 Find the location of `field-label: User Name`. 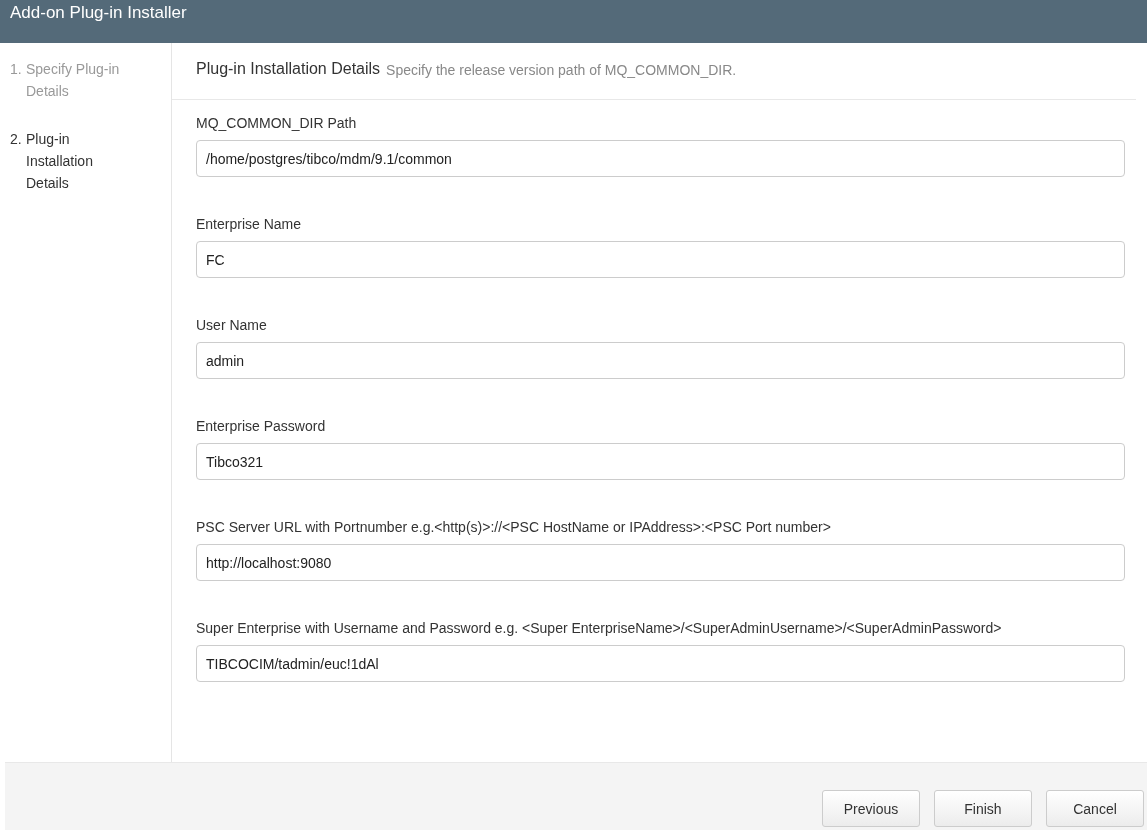

field-label: User Name is located at coordinates (232, 325).